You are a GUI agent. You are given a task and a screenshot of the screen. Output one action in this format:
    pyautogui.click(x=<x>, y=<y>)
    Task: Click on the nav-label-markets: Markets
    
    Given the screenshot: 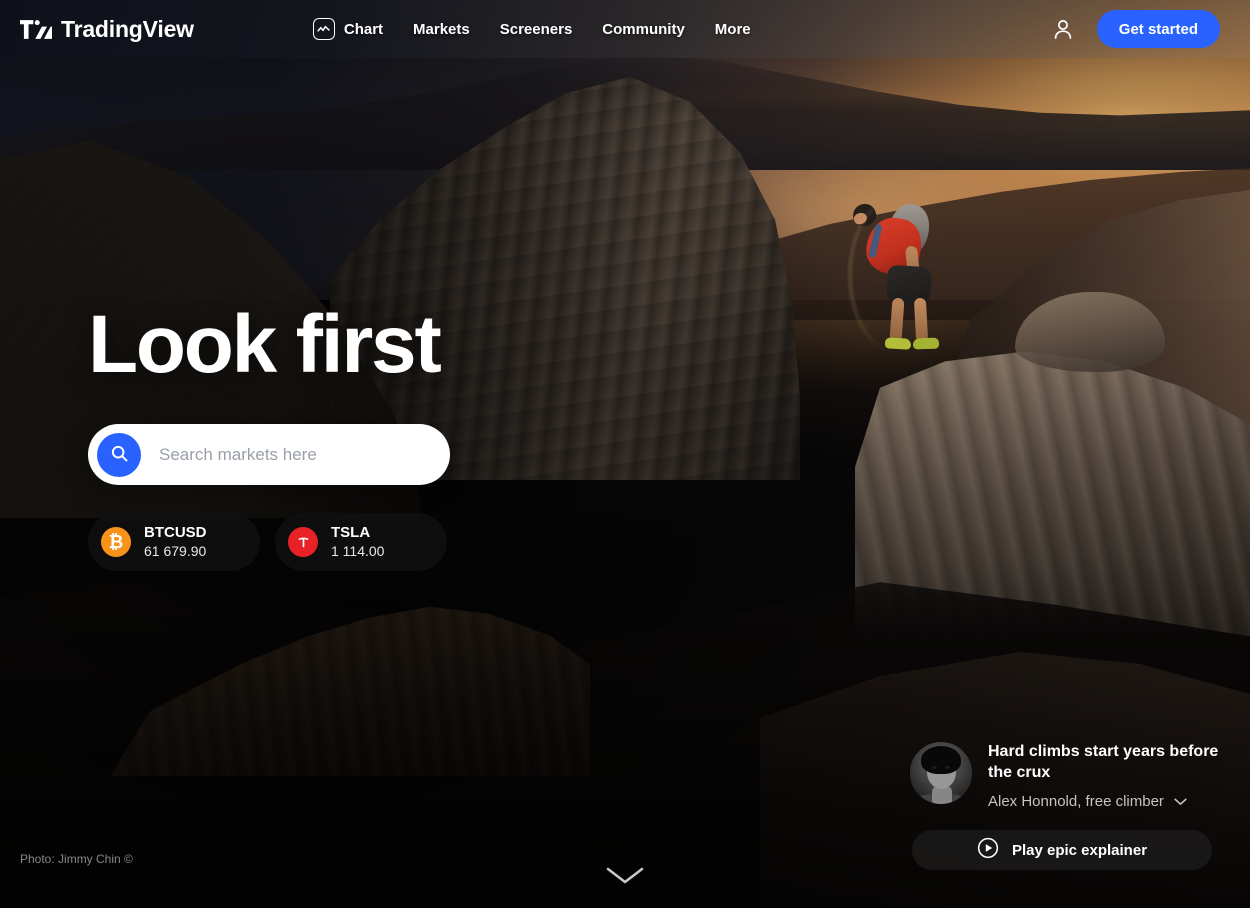 What is the action you would take?
    pyautogui.click(x=441, y=29)
    